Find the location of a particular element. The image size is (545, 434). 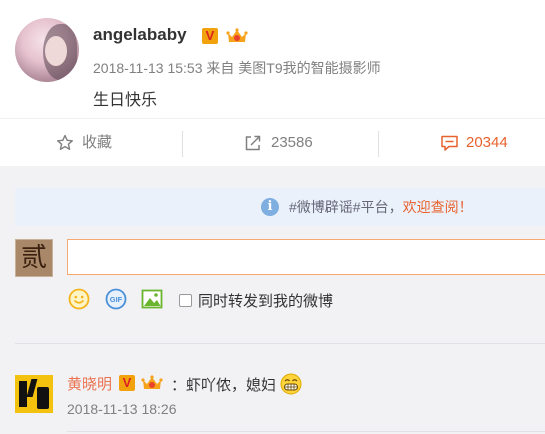

comment-icon is located at coordinates (449, 143).